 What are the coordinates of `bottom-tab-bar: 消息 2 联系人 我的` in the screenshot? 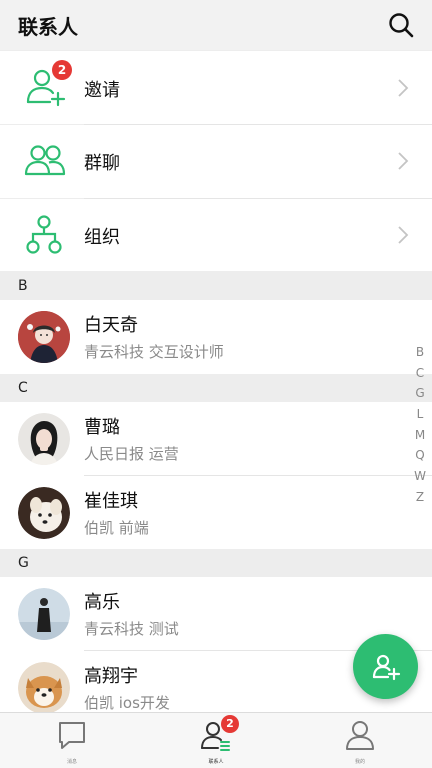 It's located at (216, 740).